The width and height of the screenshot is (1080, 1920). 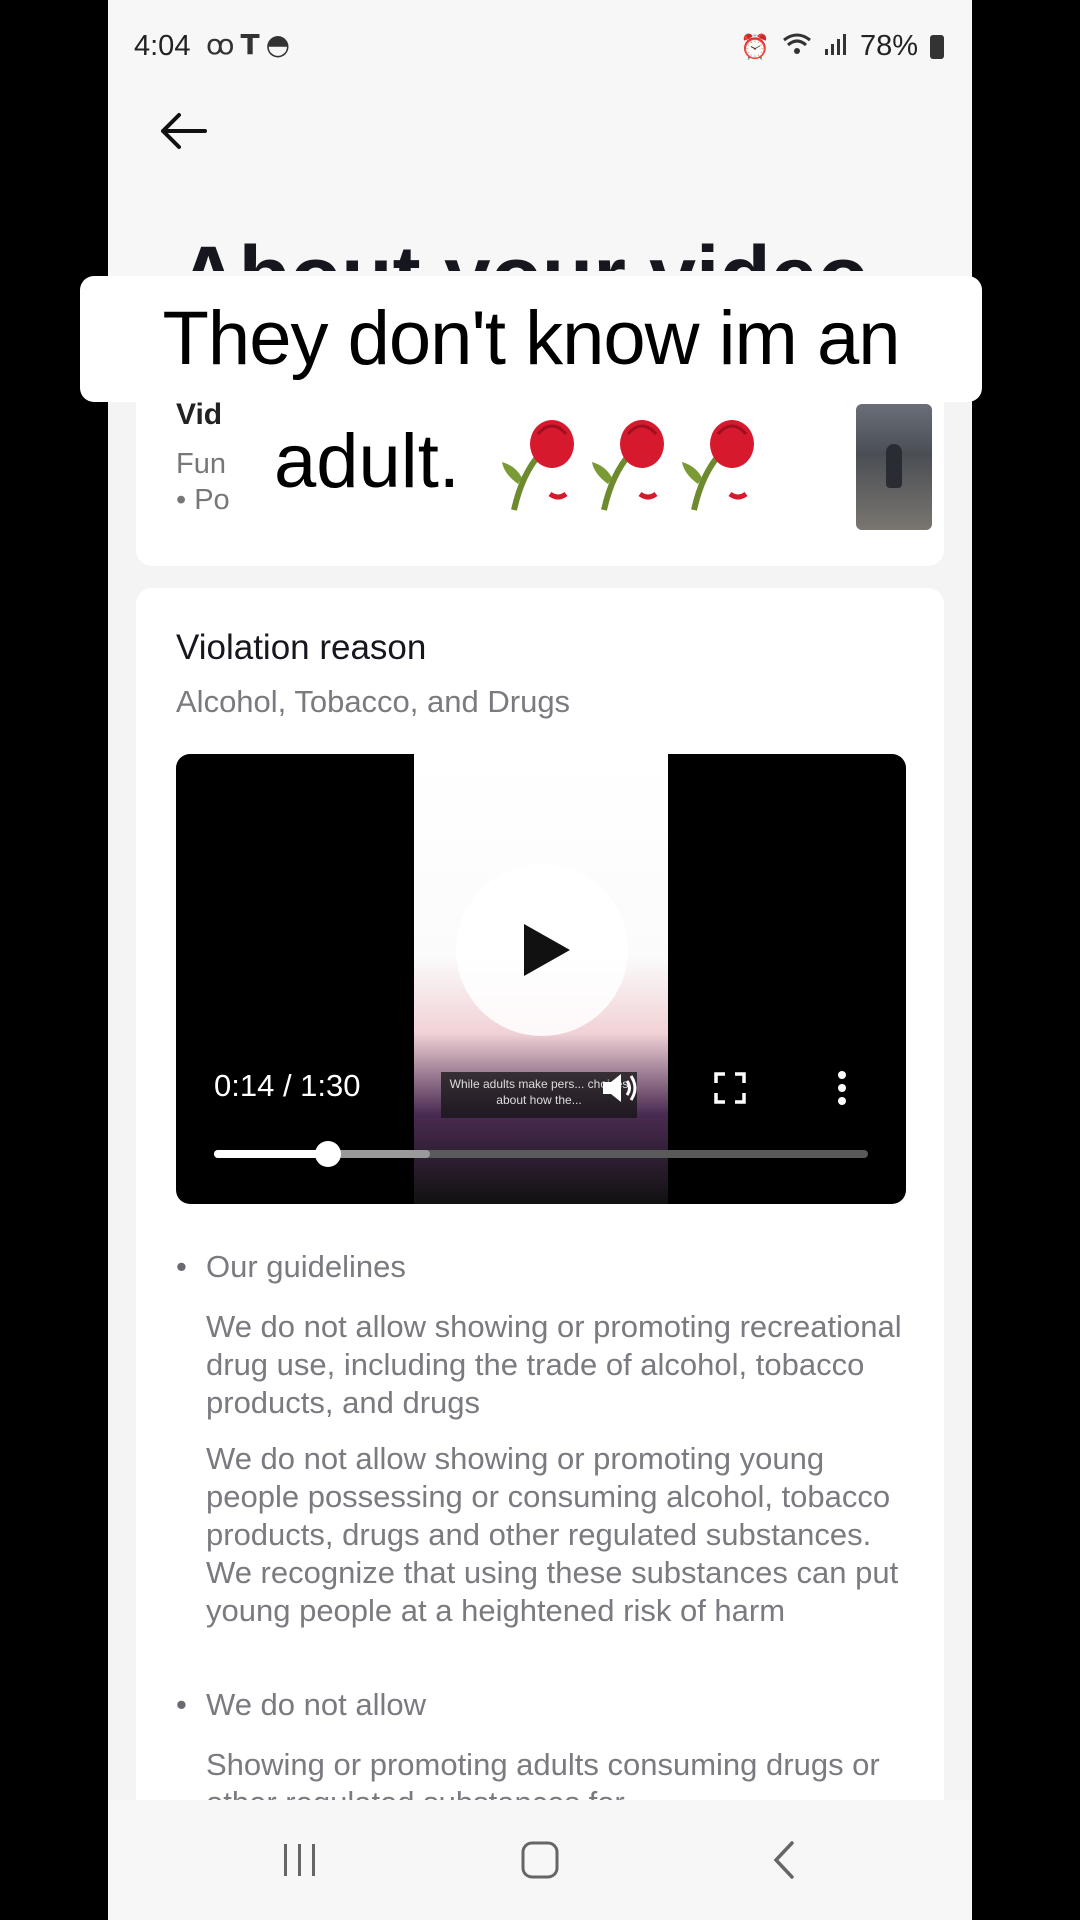 What do you see at coordinates (212, 500) in the screenshot?
I see `video-bullet-text: Po` at bounding box center [212, 500].